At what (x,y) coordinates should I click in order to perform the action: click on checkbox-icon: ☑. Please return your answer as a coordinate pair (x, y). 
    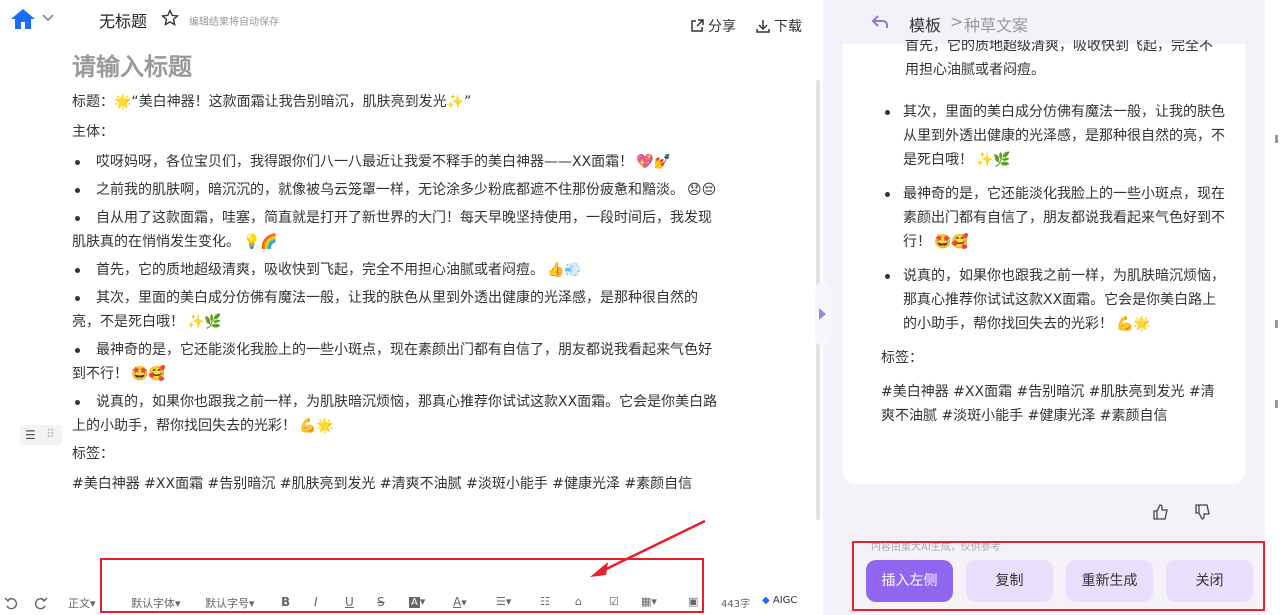
    Looking at the image, I should click on (614, 601).